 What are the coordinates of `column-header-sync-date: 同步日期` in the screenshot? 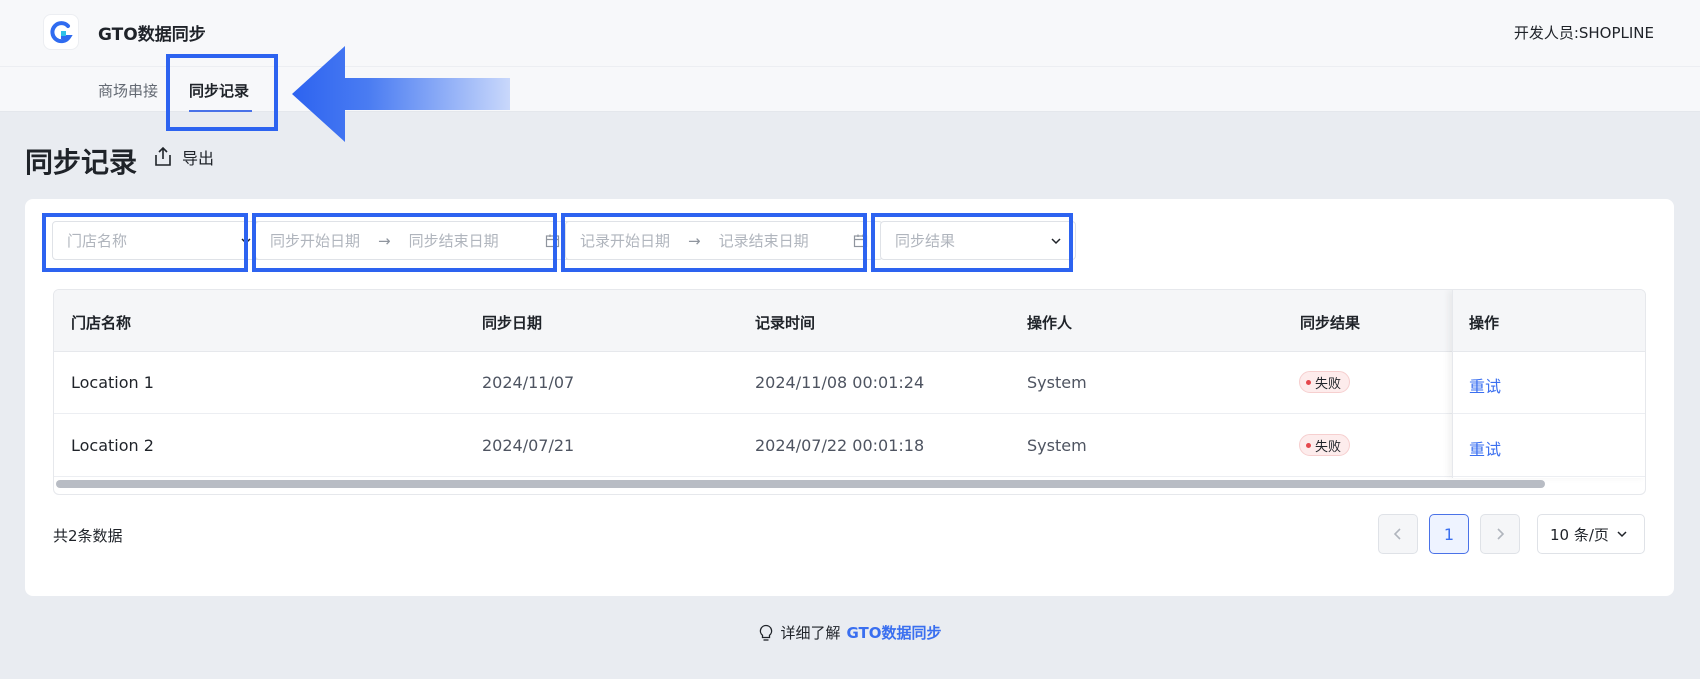 It's located at (512, 323).